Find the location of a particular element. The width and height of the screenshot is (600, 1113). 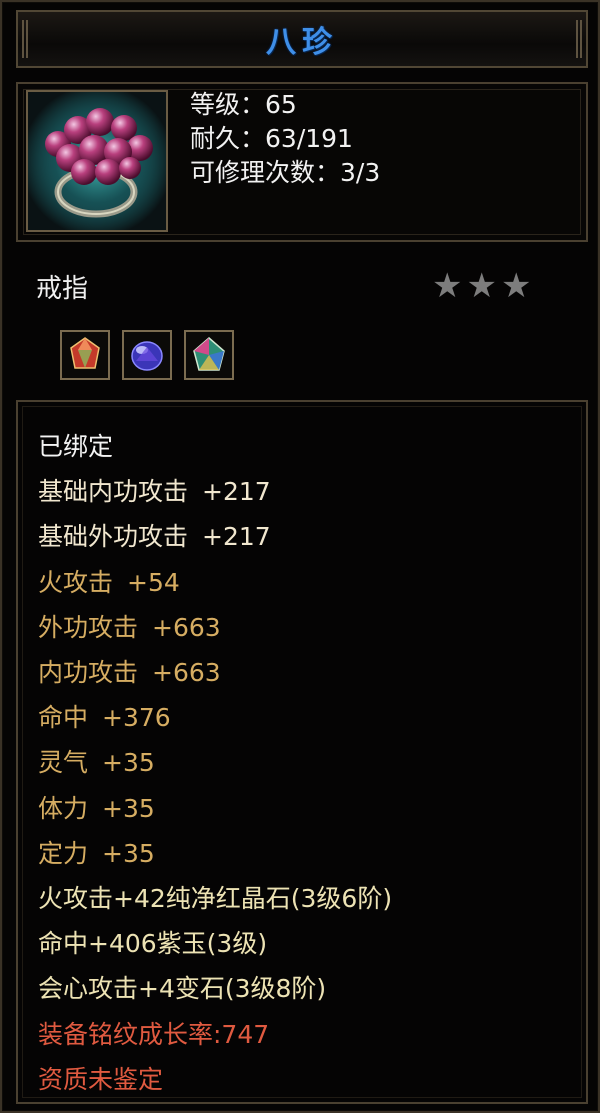

attr-label: 灵气 is located at coordinates (63, 763).